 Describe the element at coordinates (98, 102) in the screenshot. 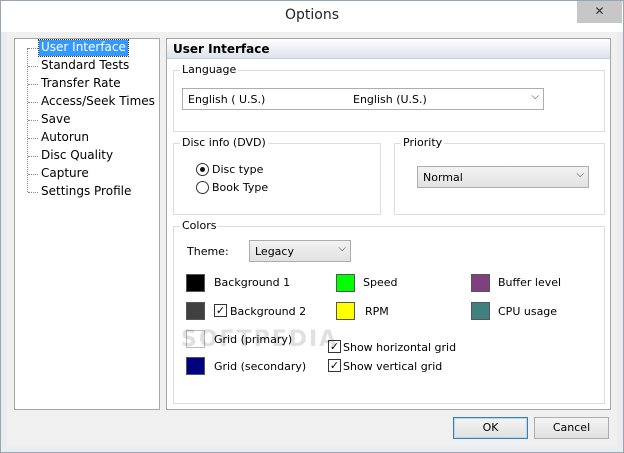

I see `tree-item-access-seek-times: Access/Seek Times` at that location.